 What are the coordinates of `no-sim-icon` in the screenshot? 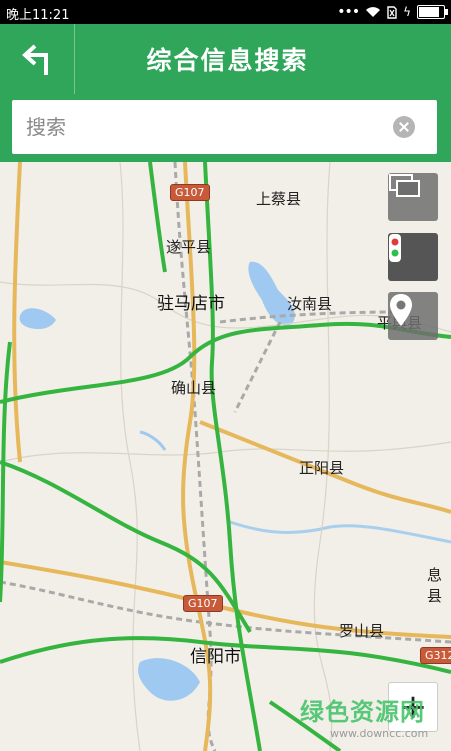 It's located at (392, 12).